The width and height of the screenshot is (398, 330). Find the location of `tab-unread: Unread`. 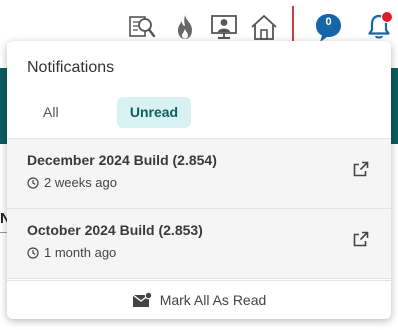

tab-unread: Unread is located at coordinates (154, 112).